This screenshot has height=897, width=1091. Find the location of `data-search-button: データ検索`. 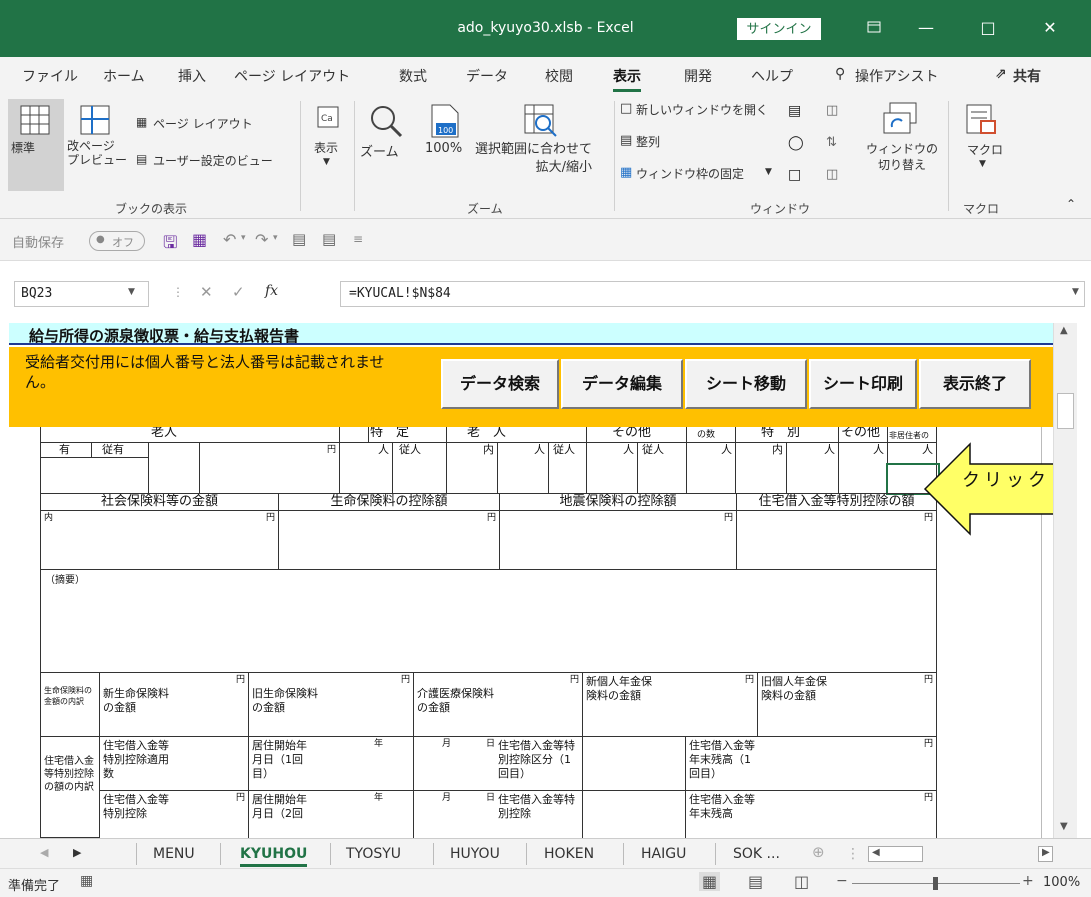

data-search-button: データ検索 is located at coordinates (500, 384).